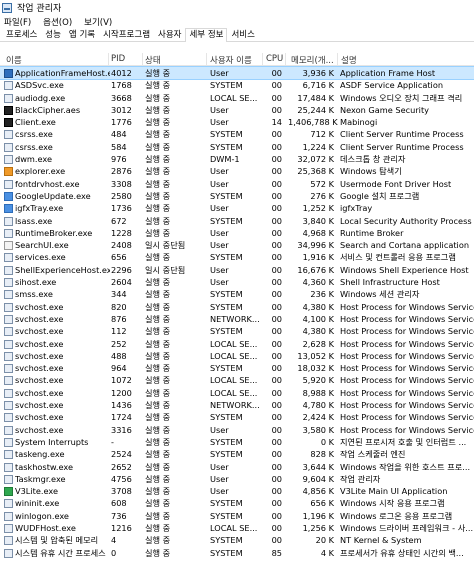  What do you see at coordinates (315, 109) in the screenshot?
I see `process-memory: 25,244 K` at bounding box center [315, 109].